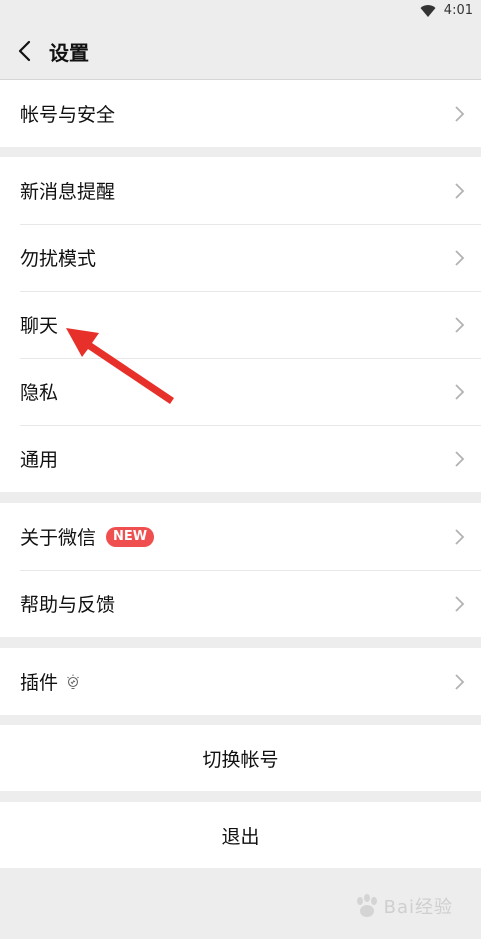  I want to click on settings-item-account-security: 帐号与安全, so click(240, 113).